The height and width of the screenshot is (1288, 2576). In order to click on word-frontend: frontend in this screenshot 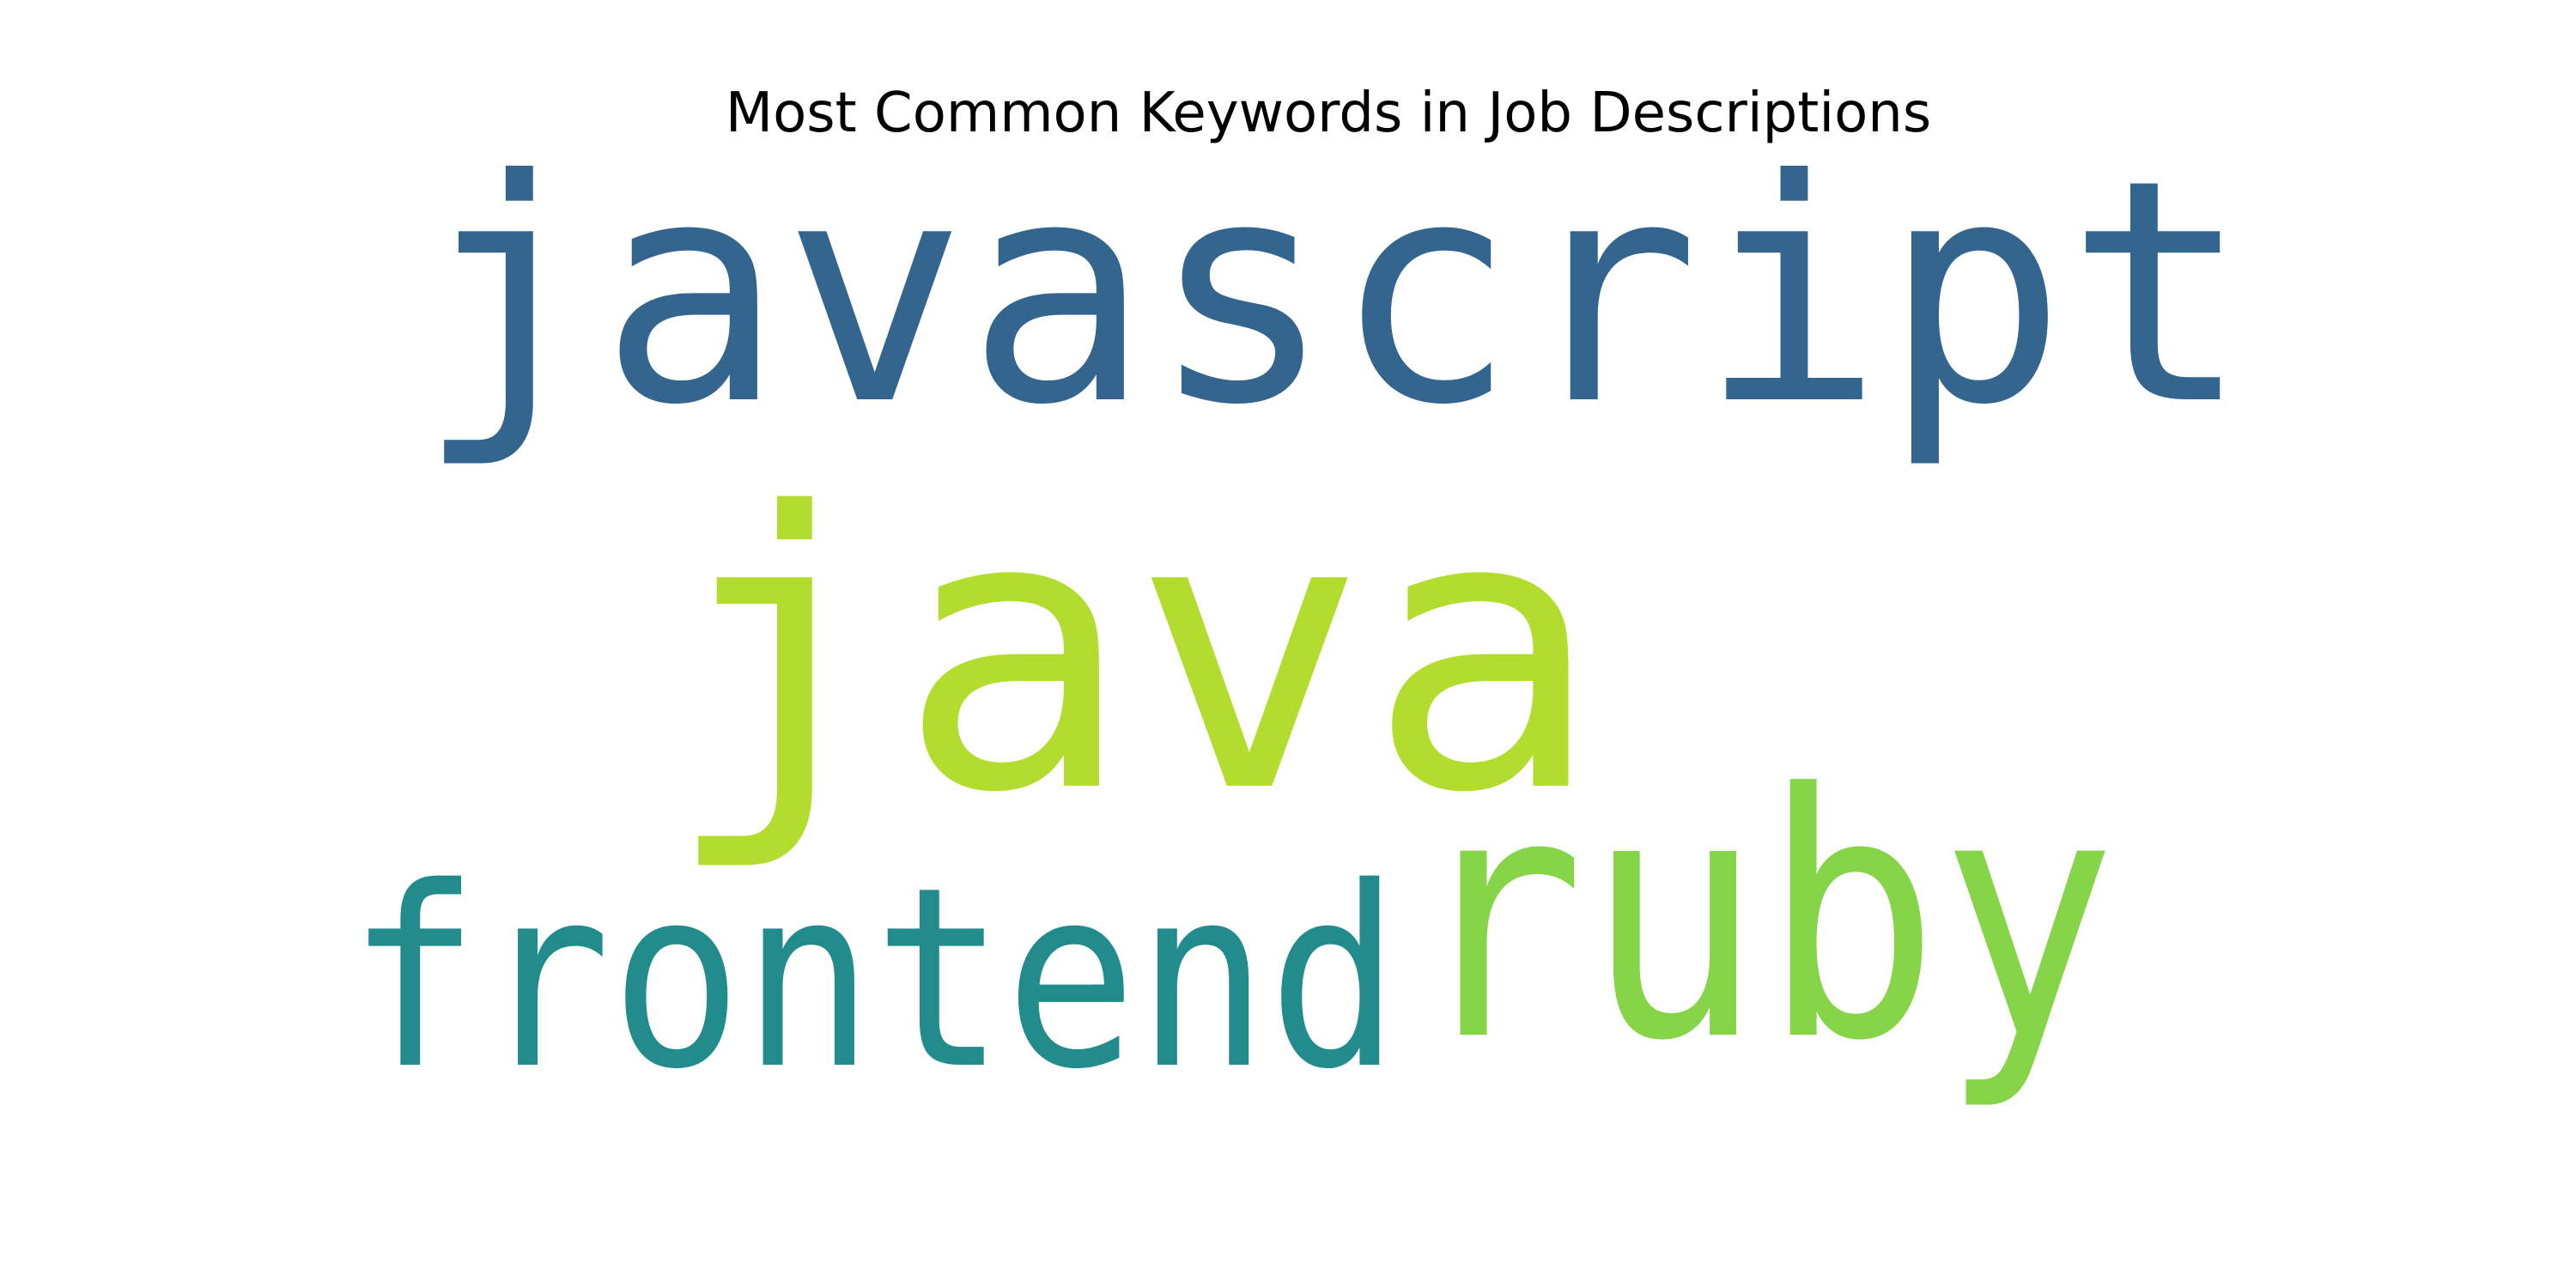, I will do `click(874, 980)`.